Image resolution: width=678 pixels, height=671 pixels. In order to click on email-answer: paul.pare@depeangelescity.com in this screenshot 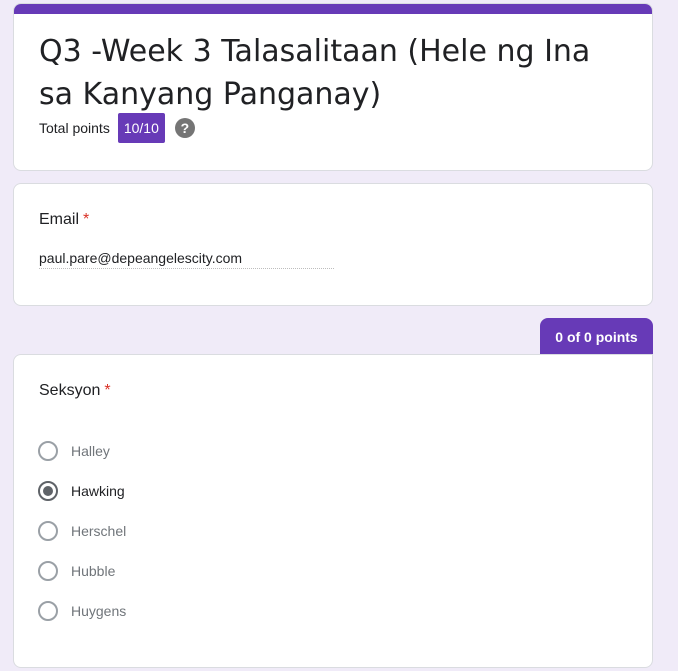, I will do `click(186, 259)`.